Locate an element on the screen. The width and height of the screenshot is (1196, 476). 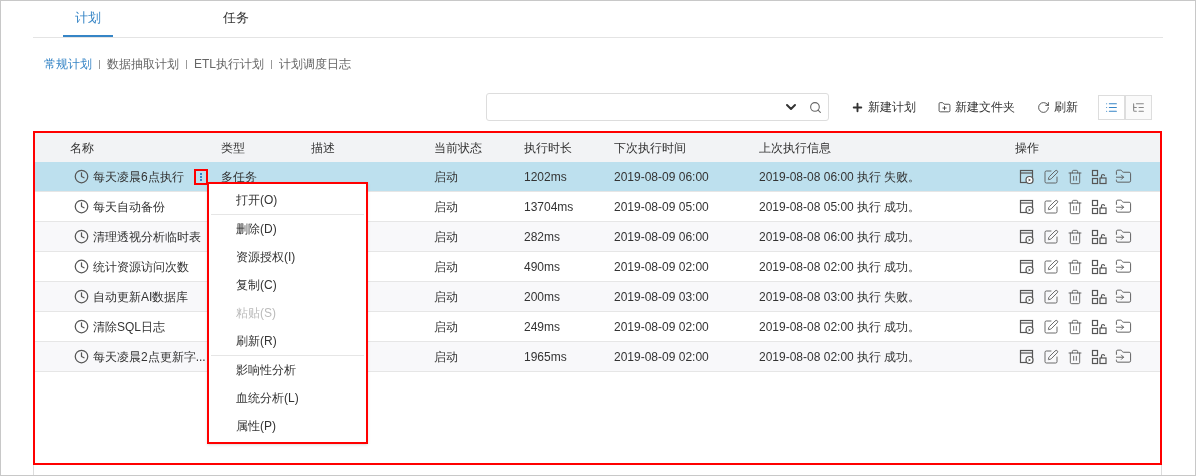
plan-name: 清除SQL日志 is located at coordinates (129, 327).